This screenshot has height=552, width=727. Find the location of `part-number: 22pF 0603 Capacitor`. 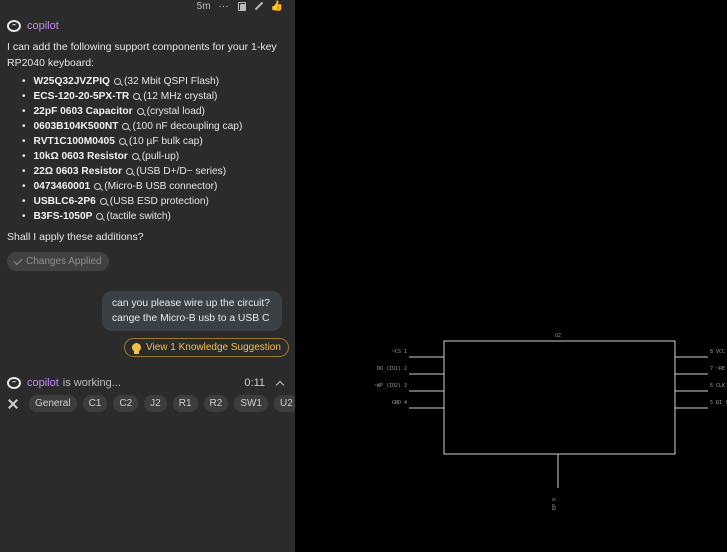

part-number: 22pF 0603 Capacitor is located at coordinates (83, 111).